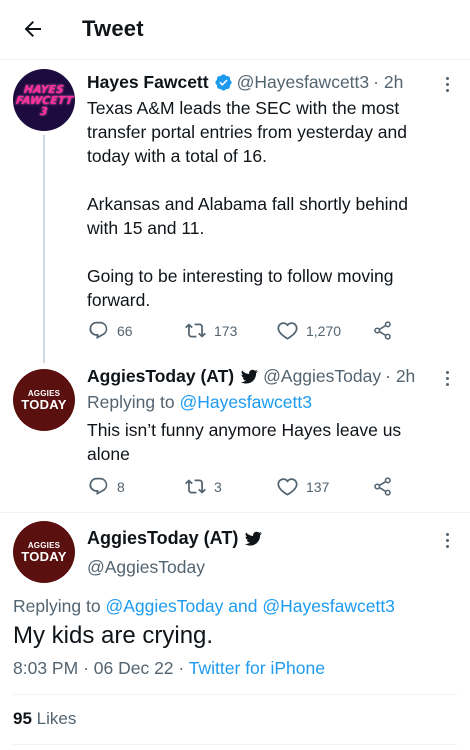 Image resolution: width=470 pixels, height=750 pixels. What do you see at coordinates (318, 486) in the screenshot?
I see `like-count: 137` at bounding box center [318, 486].